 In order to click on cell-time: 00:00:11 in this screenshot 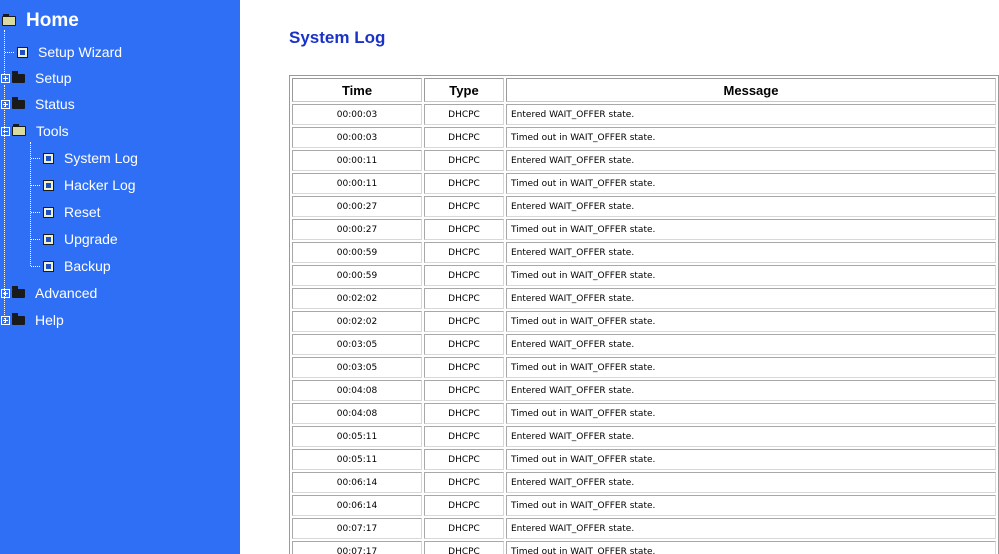, I will do `click(357, 183)`.